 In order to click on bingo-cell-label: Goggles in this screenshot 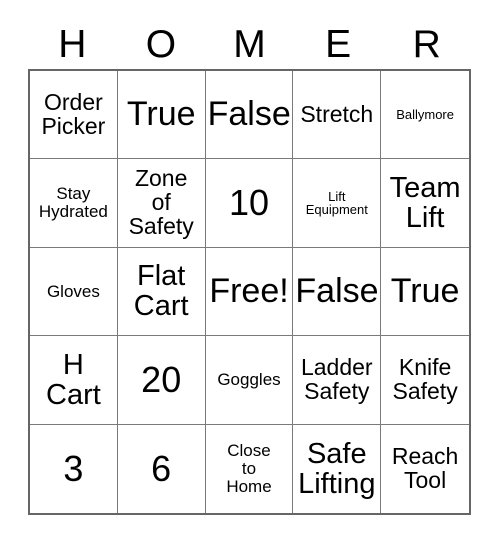, I will do `click(249, 380)`.